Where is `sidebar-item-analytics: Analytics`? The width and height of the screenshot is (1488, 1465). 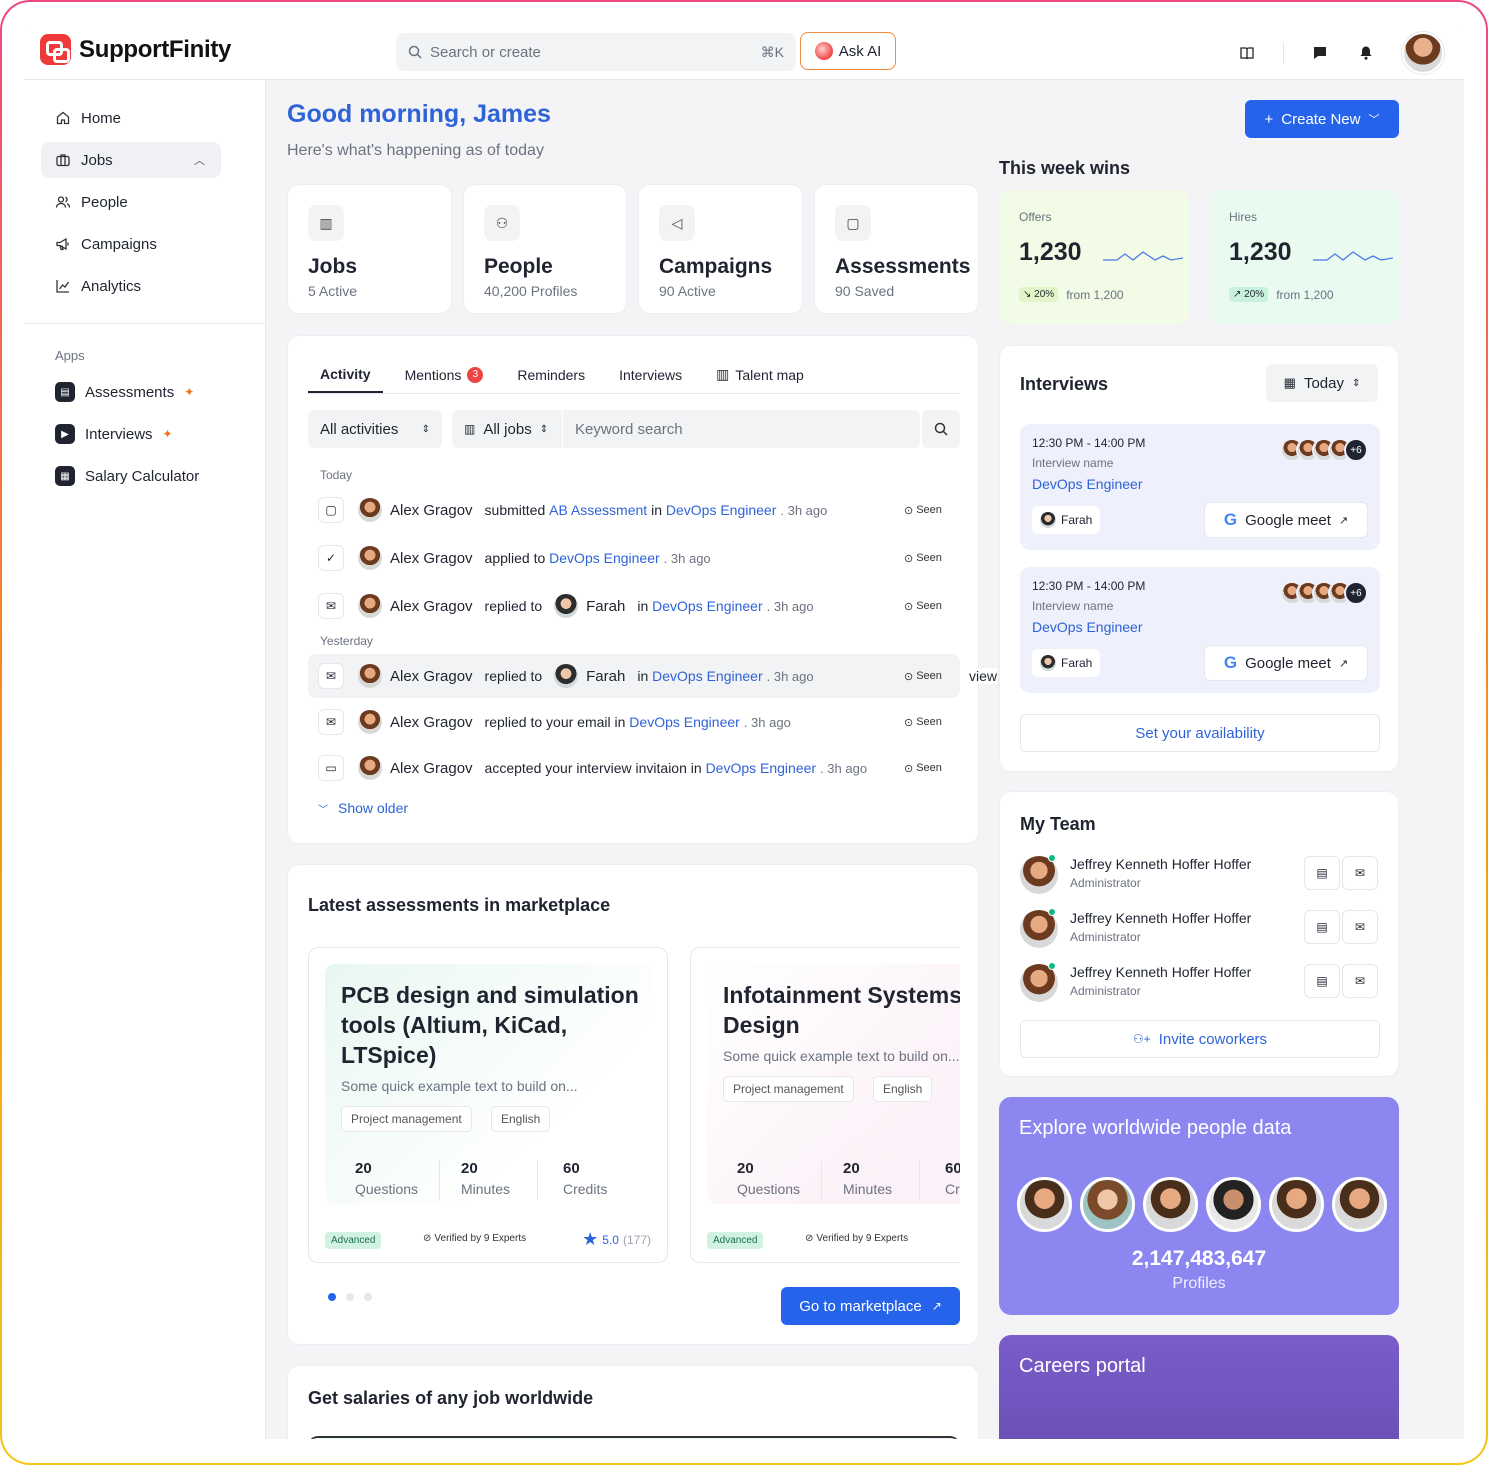 sidebar-item-analytics: Analytics is located at coordinates (131, 286).